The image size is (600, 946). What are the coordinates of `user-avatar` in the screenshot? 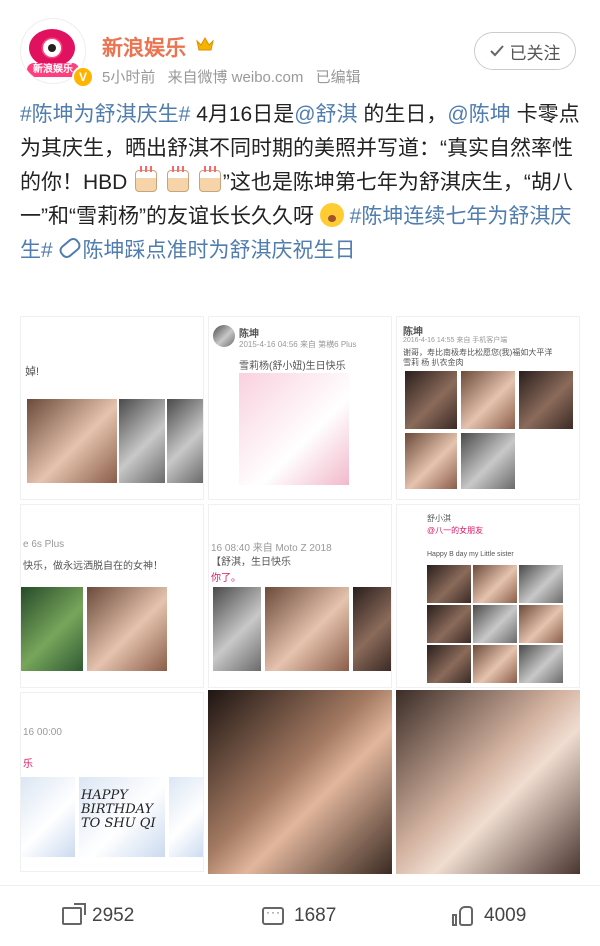 It's located at (224, 336).